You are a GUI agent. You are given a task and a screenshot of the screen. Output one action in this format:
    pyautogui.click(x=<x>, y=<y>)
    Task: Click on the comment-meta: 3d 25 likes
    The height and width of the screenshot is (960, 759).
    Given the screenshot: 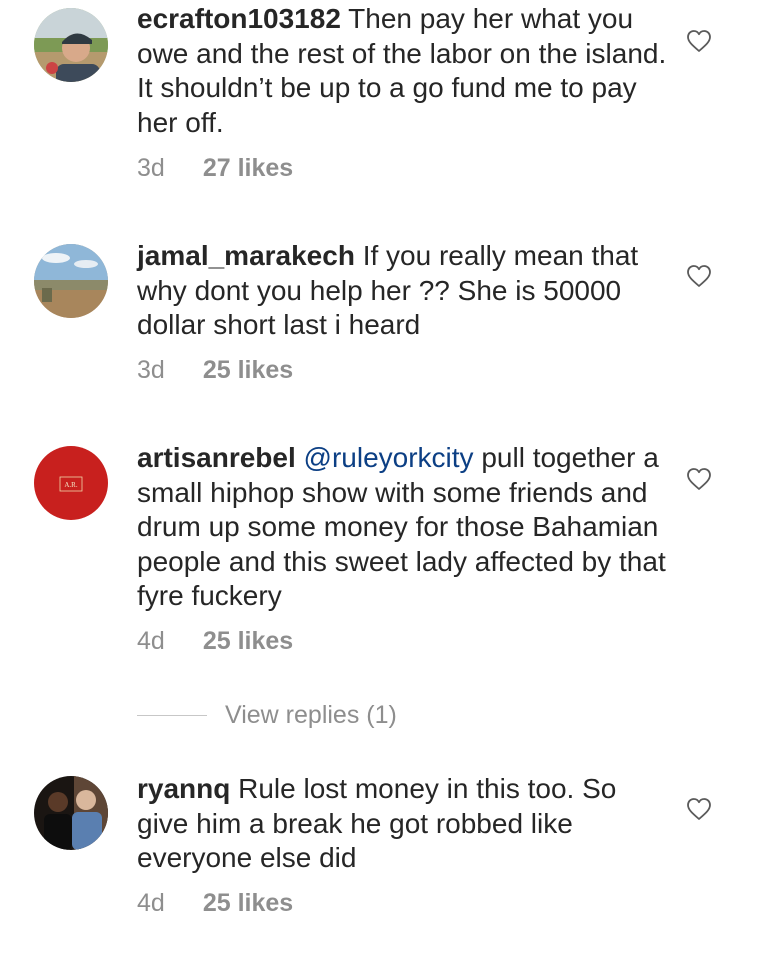 What is the action you would take?
    pyautogui.click(x=215, y=370)
    